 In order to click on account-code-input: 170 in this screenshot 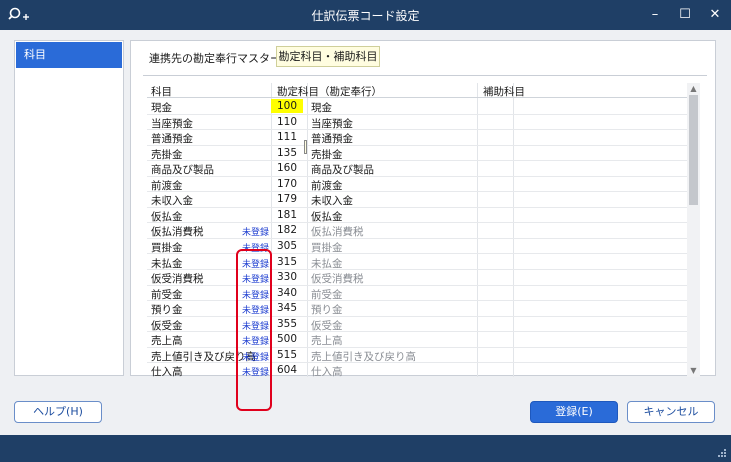, I will do `click(287, 184)`.